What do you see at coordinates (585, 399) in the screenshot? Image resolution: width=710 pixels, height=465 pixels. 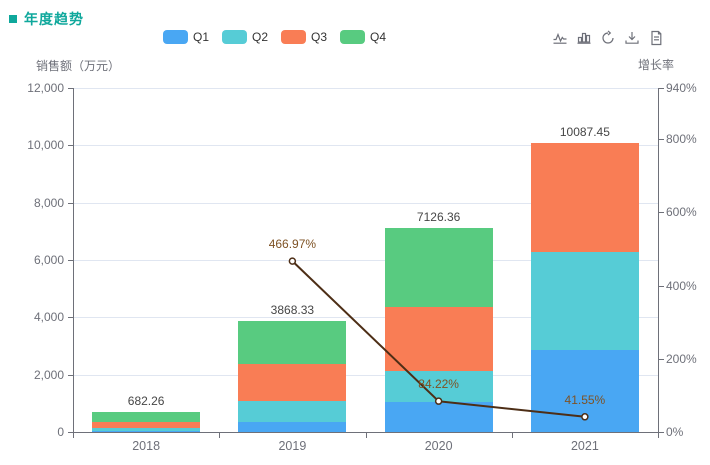 I see `growth-value-label: 41.55%` at bounding box center [585, 399].